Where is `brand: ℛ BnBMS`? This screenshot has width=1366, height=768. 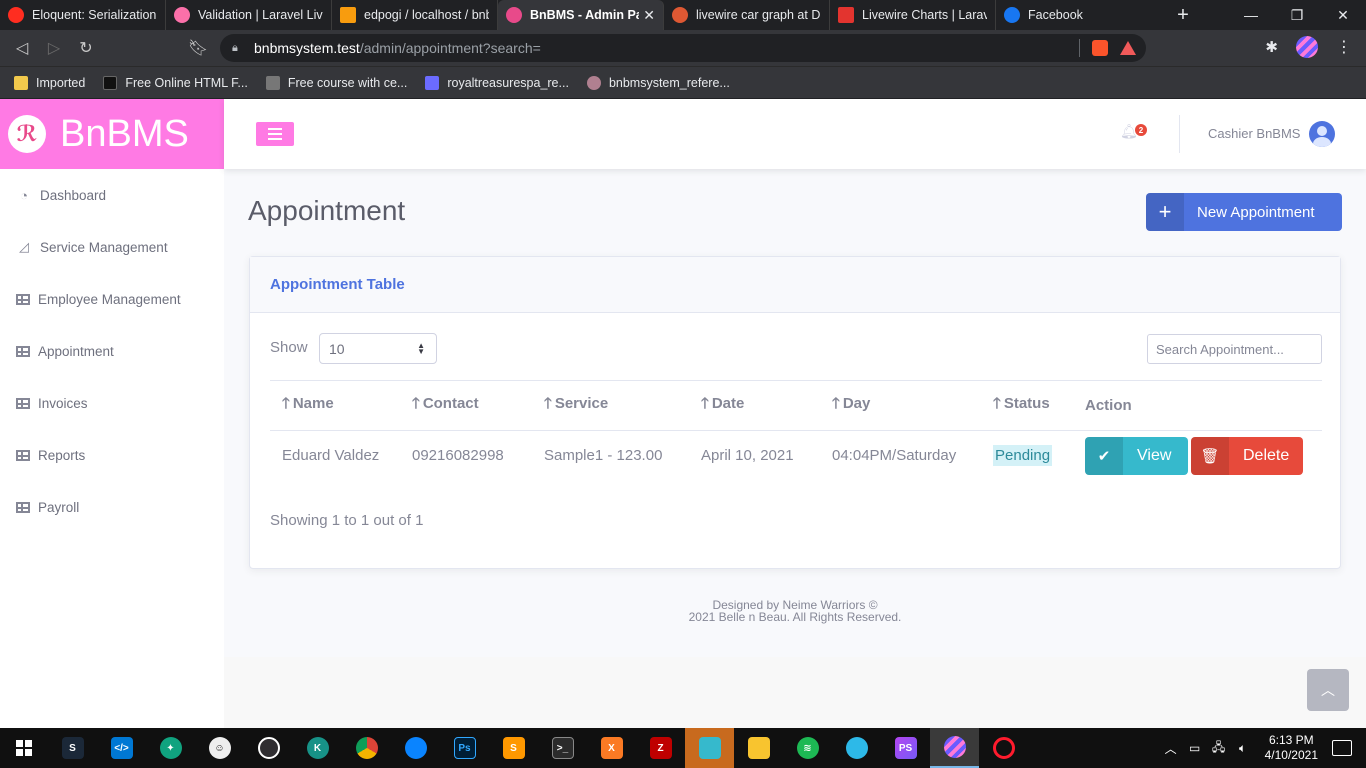 brand: ℛ BnBMS is located at coordinates (112, 134).